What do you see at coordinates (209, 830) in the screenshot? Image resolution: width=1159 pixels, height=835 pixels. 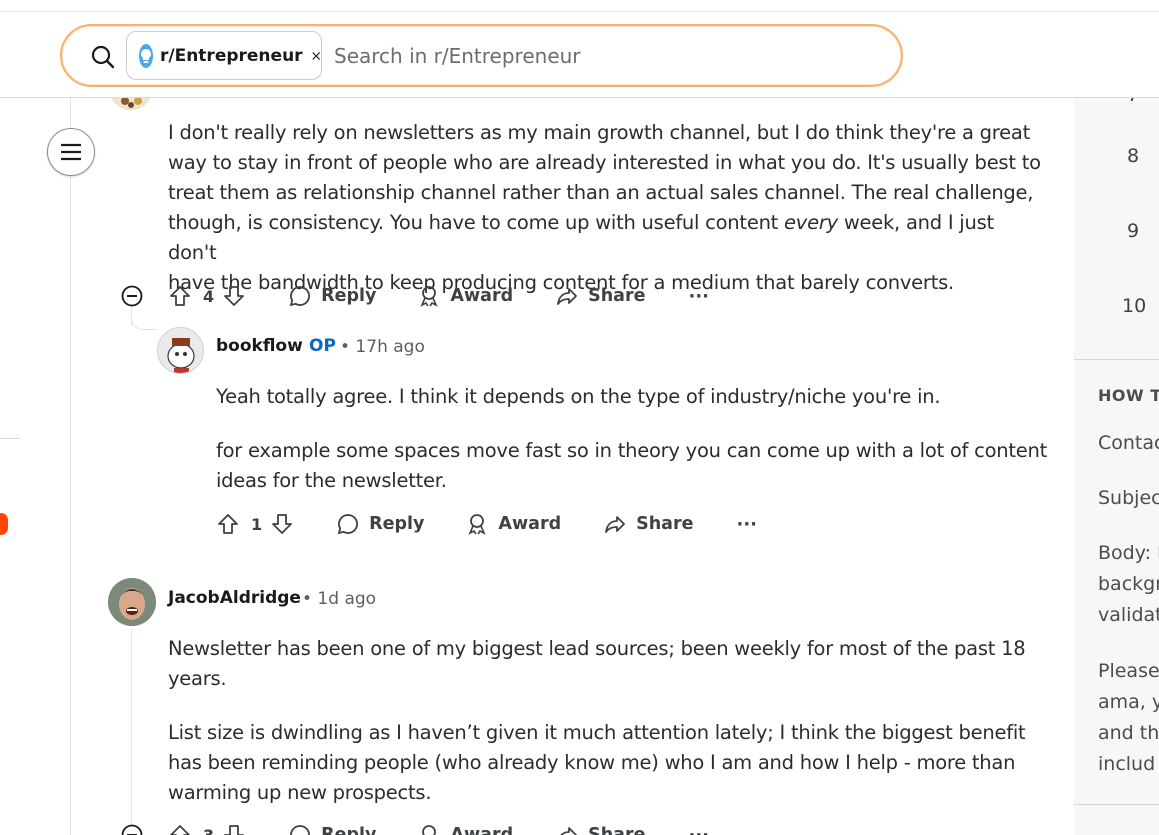 I see `vote-count: 3` at bounding box center [209, 830].